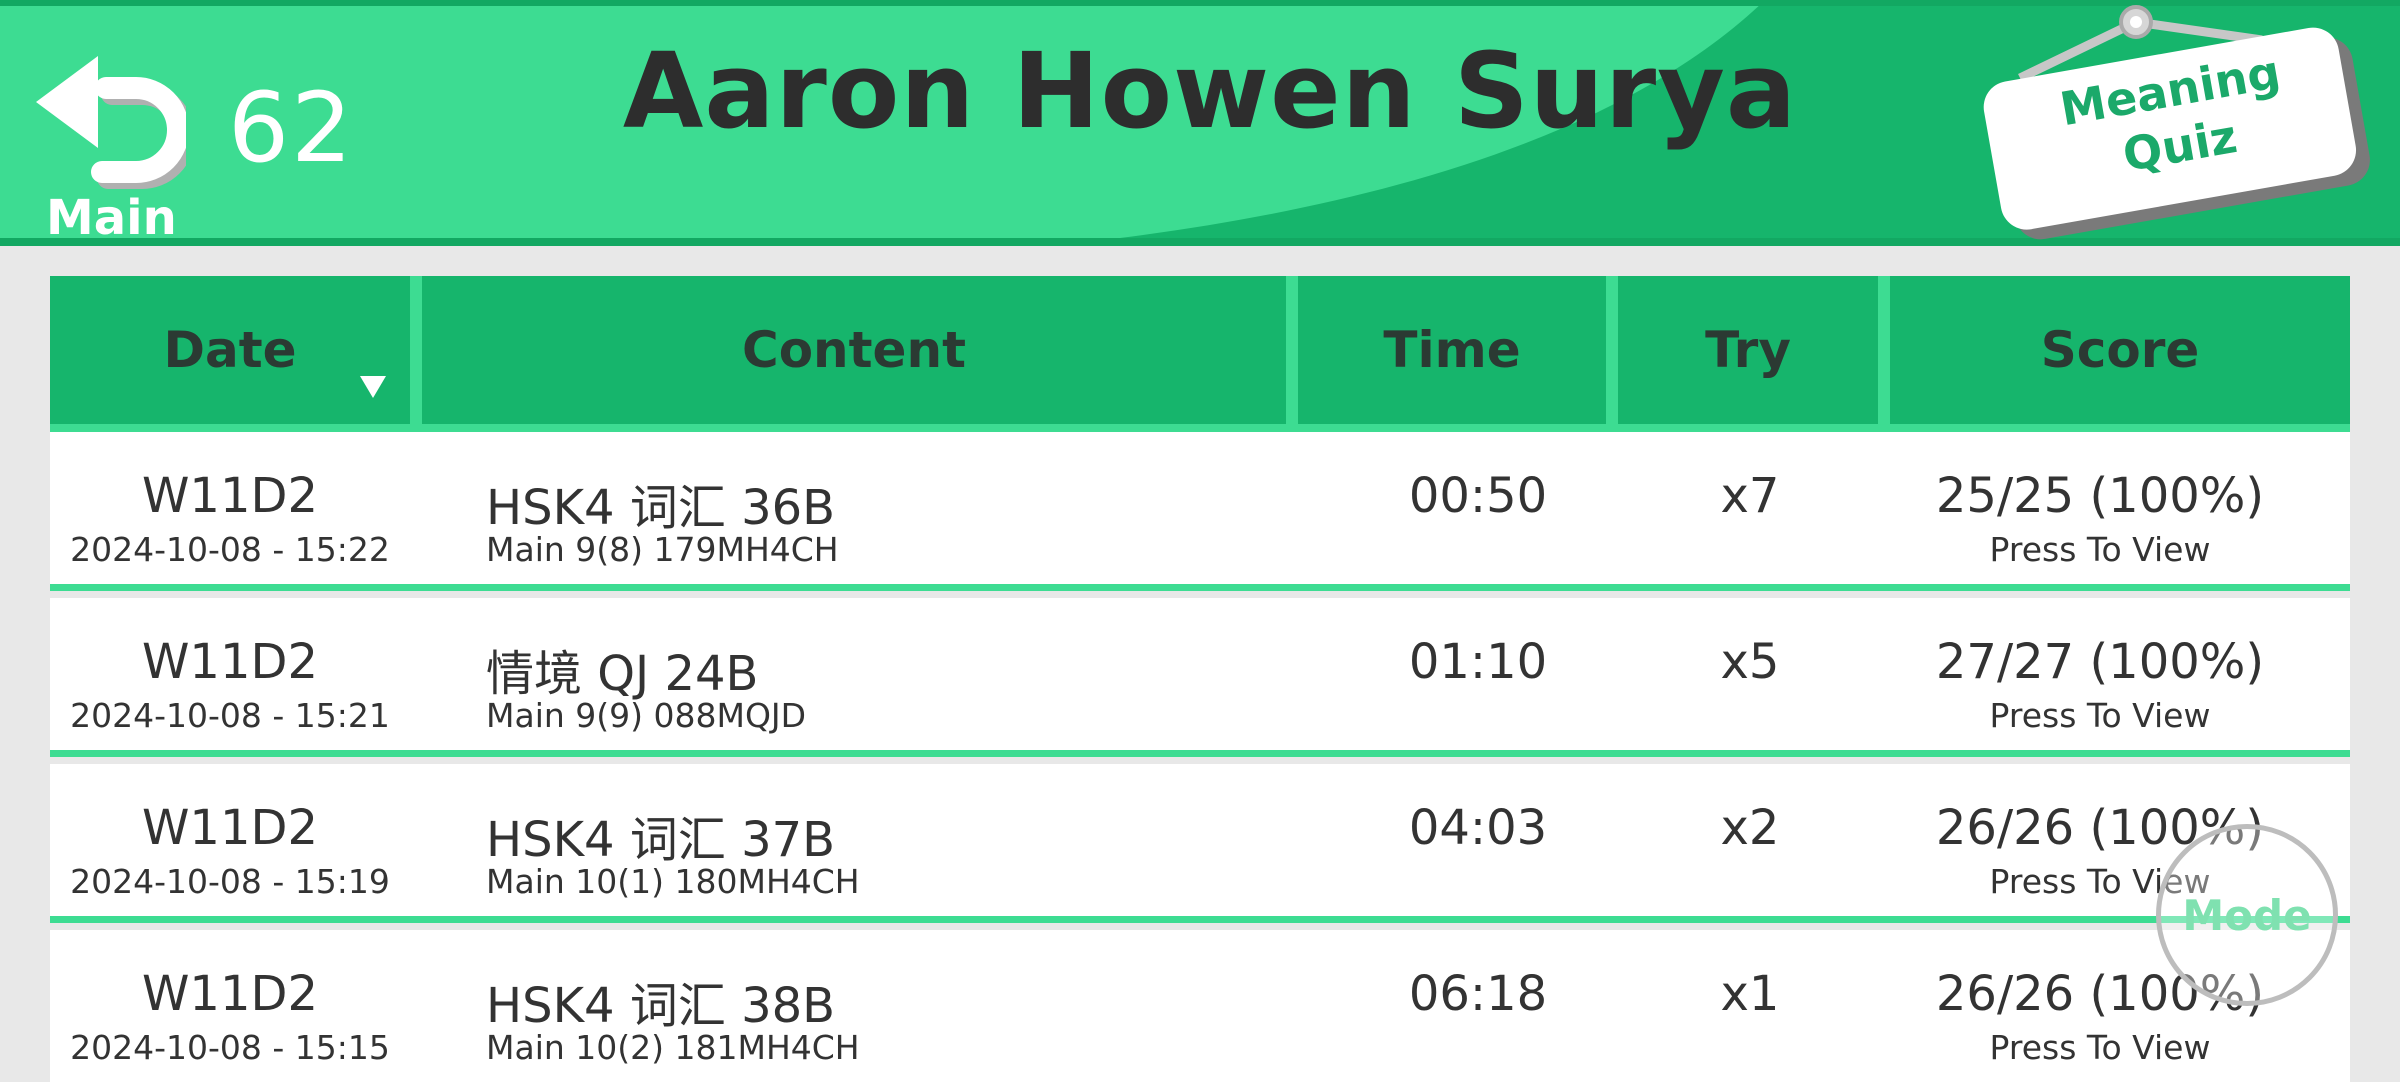 Image resolution: width=2400 pixels, height=1082 pixels. I want to click on column-header-label: Date, so click(230, 350).